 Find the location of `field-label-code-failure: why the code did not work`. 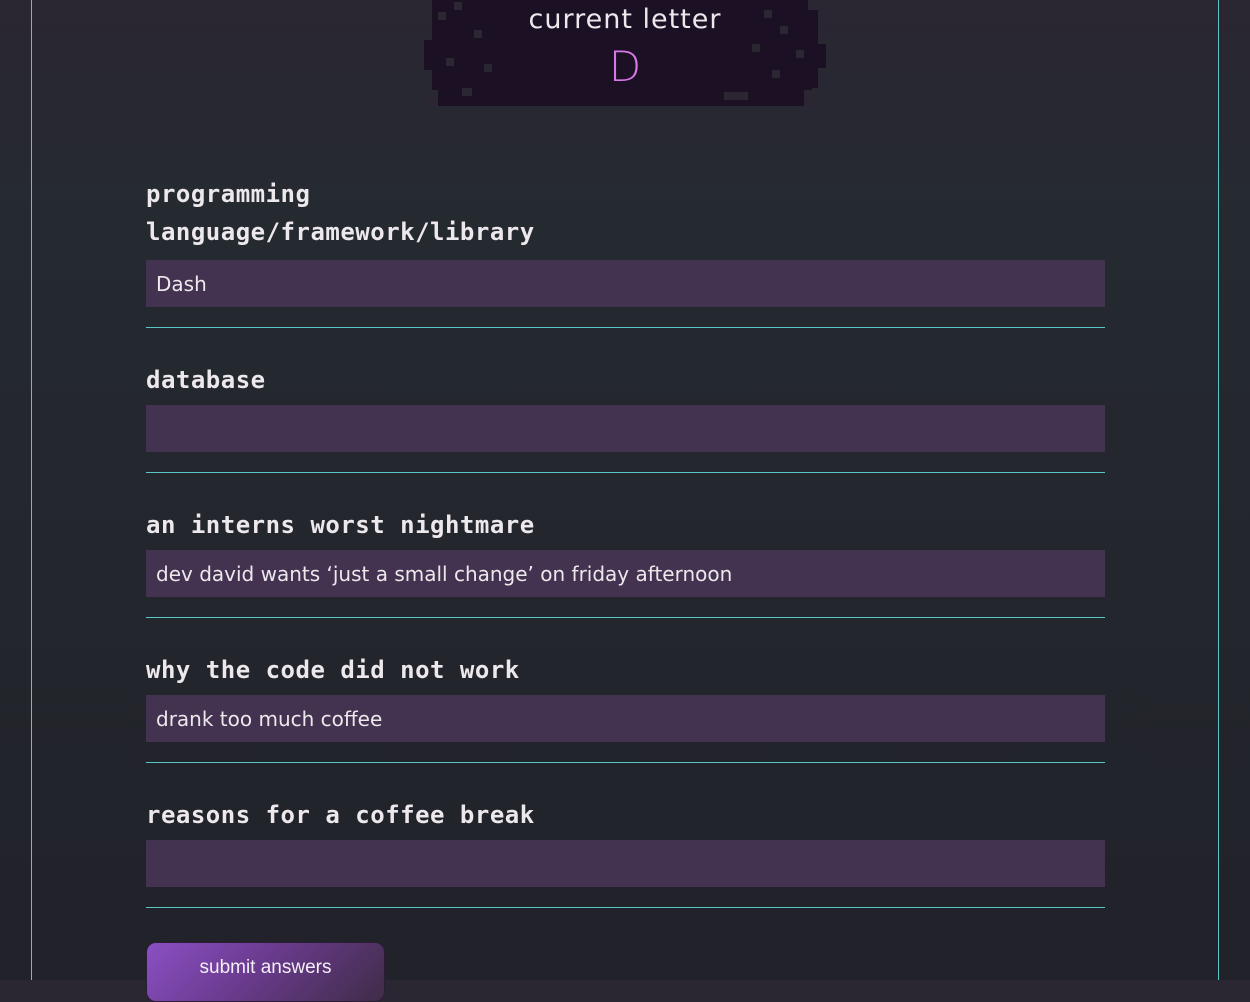

field-label-code-failure: why the code did not work is located at coordinates (333, 670).